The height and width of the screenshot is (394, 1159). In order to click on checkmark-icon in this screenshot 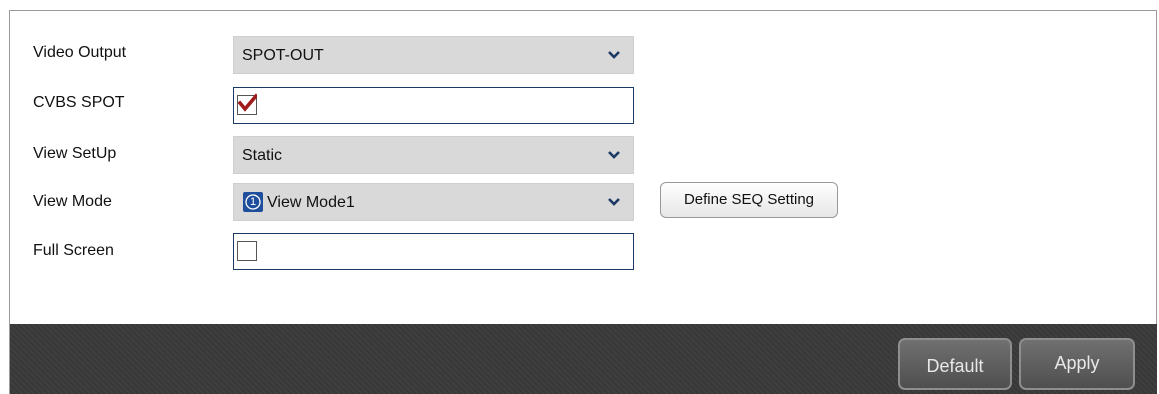, I will do `click(247, 102)`.